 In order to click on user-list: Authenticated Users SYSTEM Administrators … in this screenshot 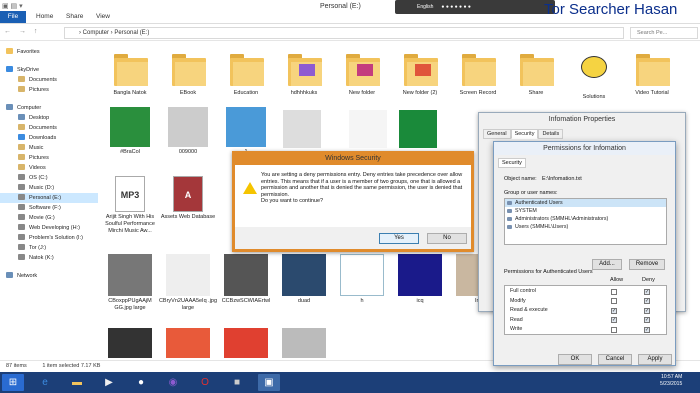, I will do `click(585, 221)`.